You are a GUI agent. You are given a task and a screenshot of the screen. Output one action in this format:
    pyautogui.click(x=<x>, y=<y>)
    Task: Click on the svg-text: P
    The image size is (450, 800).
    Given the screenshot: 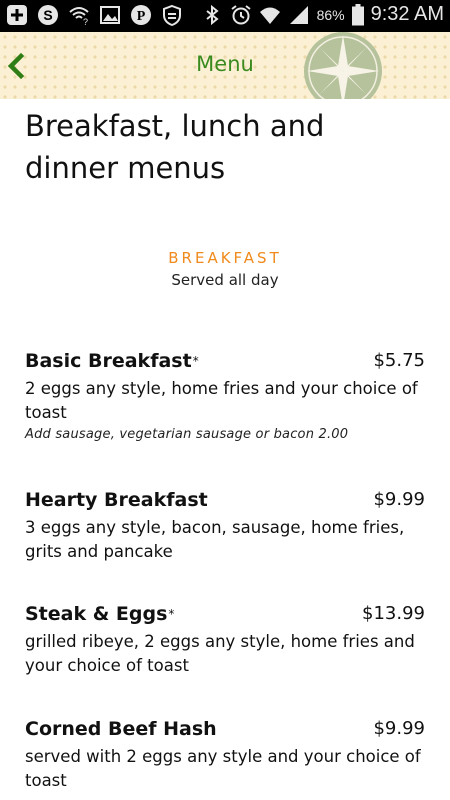 What is the action you would take?
    pyautogui.click(x=141, y=16)
    